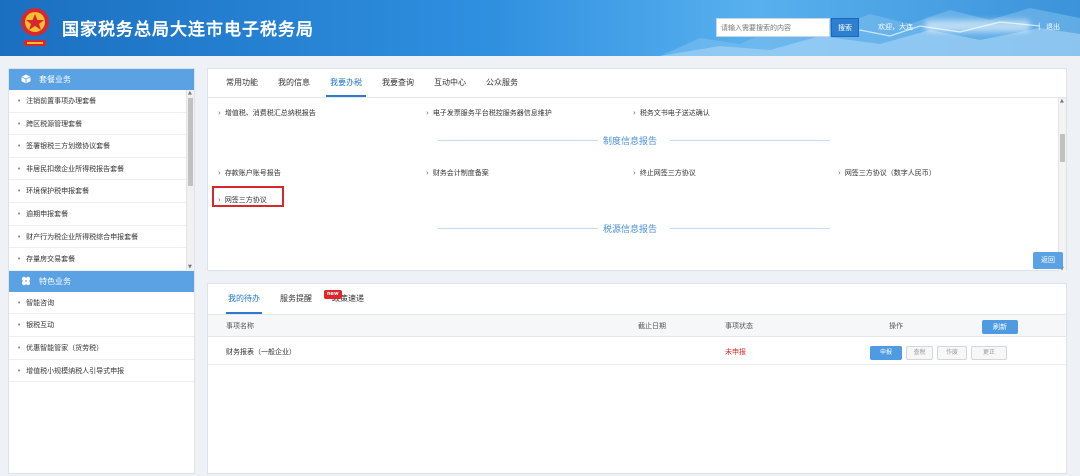 This screenshot has height=476, width=1080. Describe the element at coordinates (1000, 327) in the screenshot. I see `refresh-button: 刷新` at that location.